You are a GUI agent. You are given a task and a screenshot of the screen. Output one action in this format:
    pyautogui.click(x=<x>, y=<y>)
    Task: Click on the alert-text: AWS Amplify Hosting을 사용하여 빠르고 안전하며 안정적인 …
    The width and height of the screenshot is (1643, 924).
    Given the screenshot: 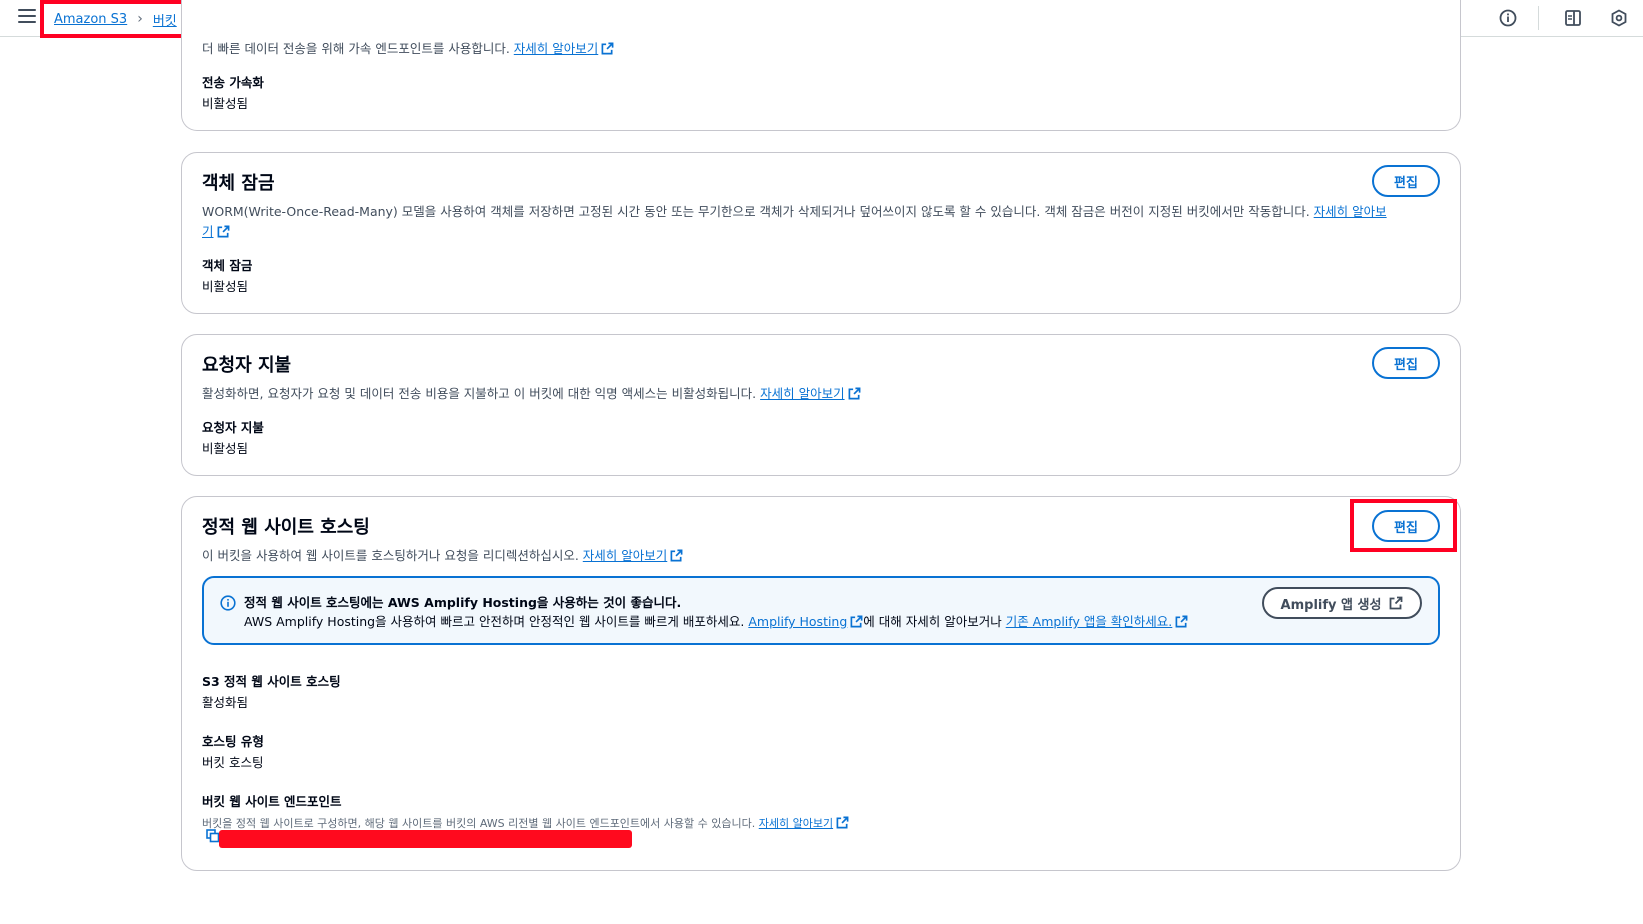 What is the action you would take?
    pyautogui.click(x=716, y=620)
    